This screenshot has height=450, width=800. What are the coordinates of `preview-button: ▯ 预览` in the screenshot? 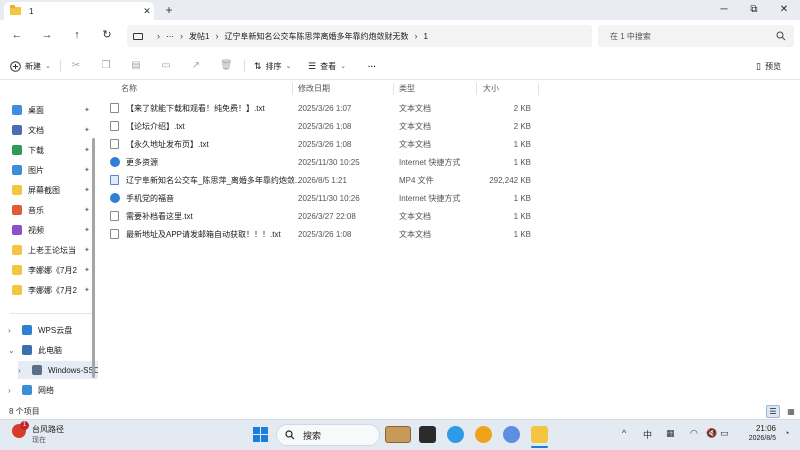 It's located at (768, 66).